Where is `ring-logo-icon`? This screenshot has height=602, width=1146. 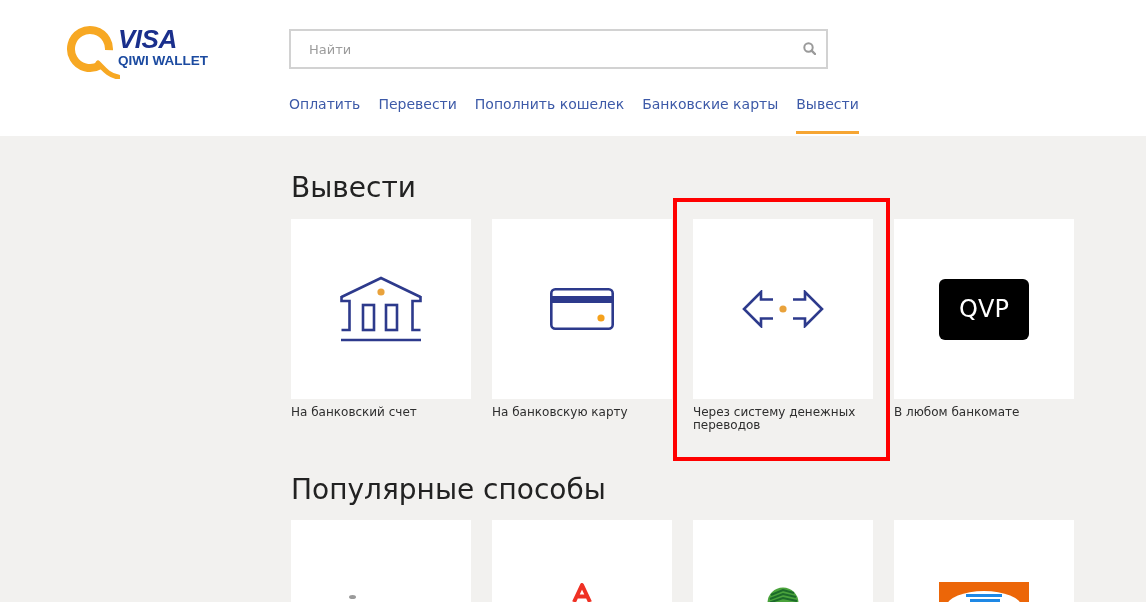
ring-logo-icon is located at coordinates (92, 52).